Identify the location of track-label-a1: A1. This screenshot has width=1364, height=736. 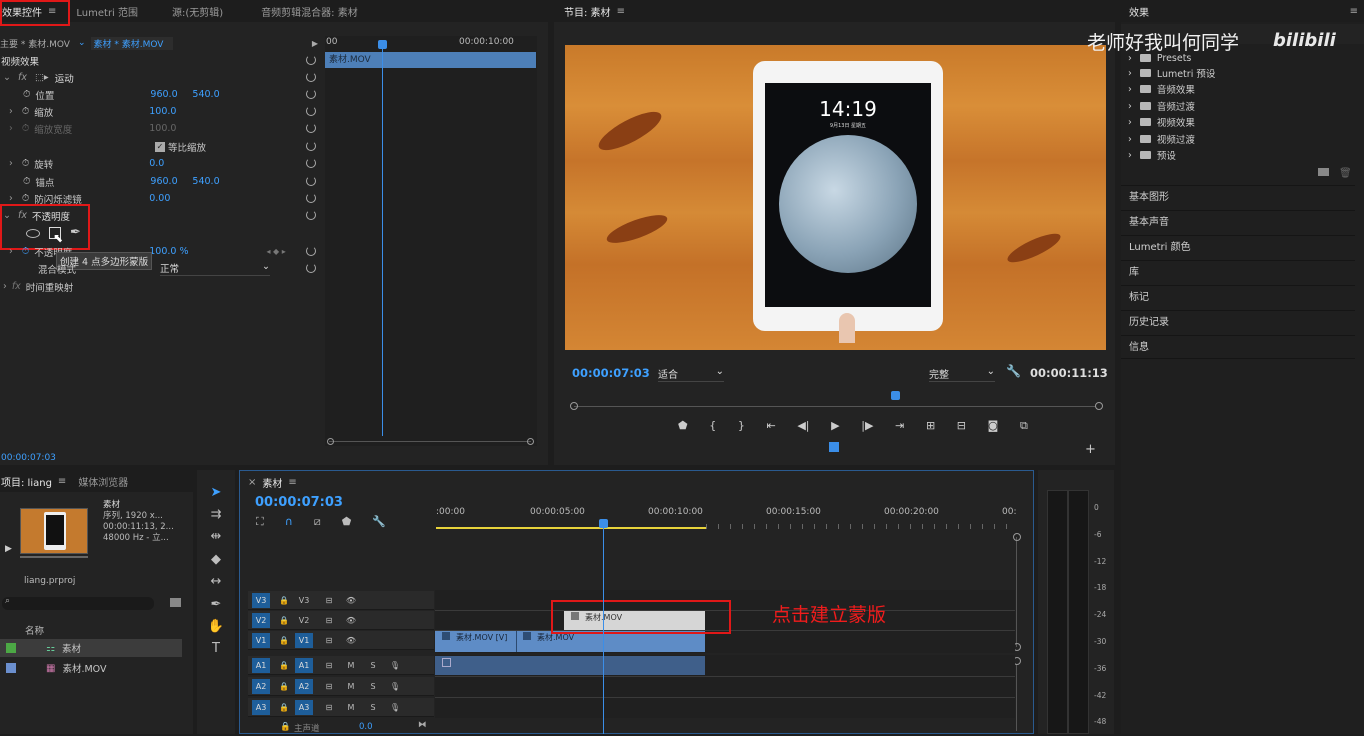
(304, 665).